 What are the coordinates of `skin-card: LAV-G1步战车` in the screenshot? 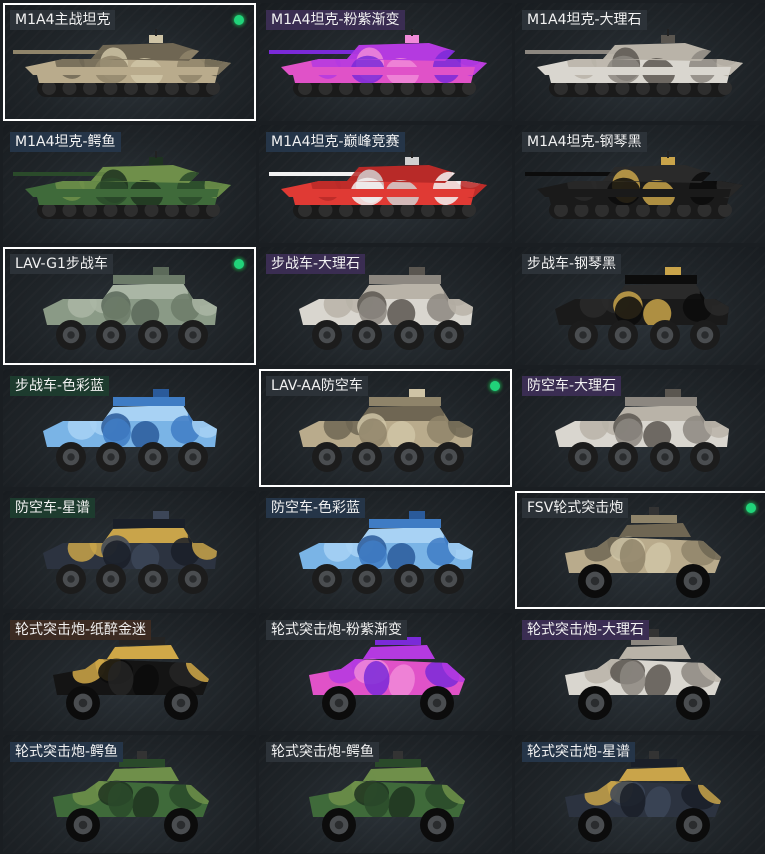 It's located at (129, 306).